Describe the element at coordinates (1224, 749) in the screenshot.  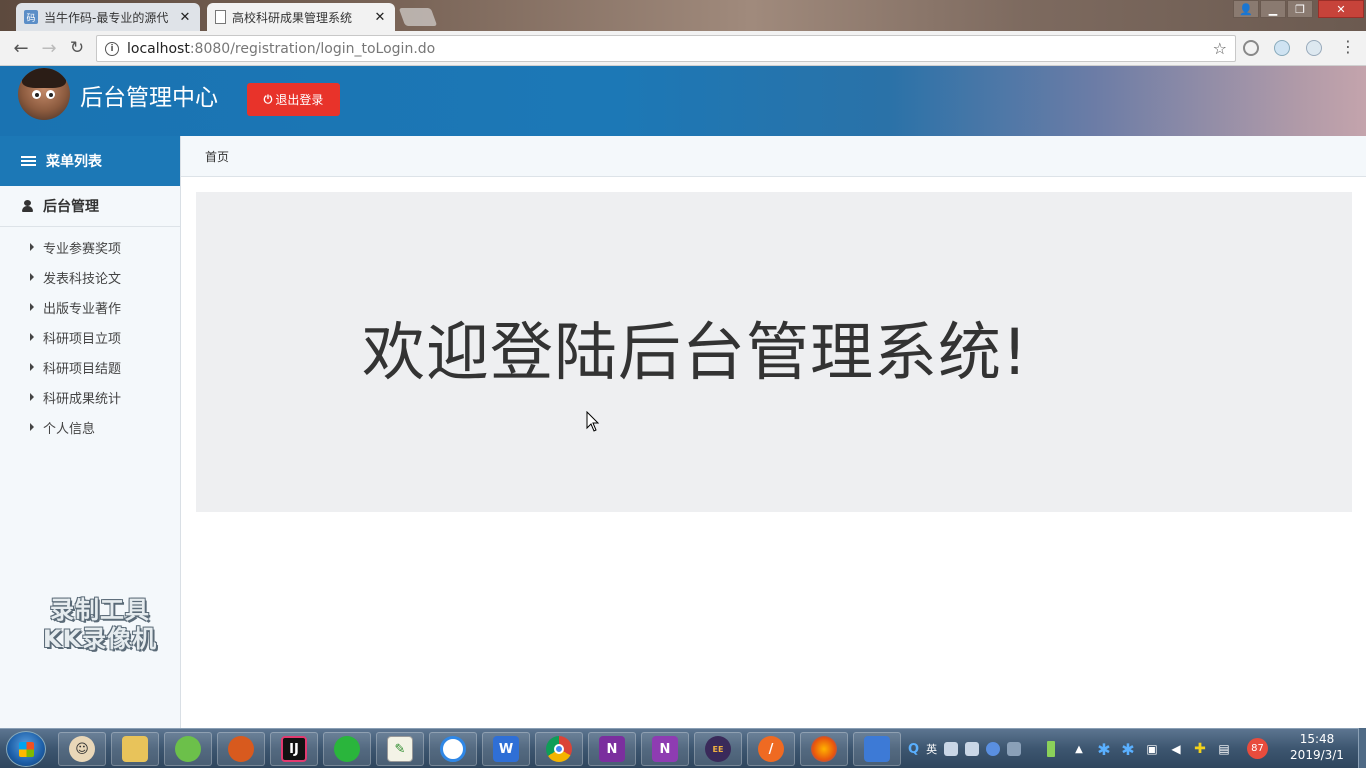
I see `tray-clipboard-icon: ▤` at that location.